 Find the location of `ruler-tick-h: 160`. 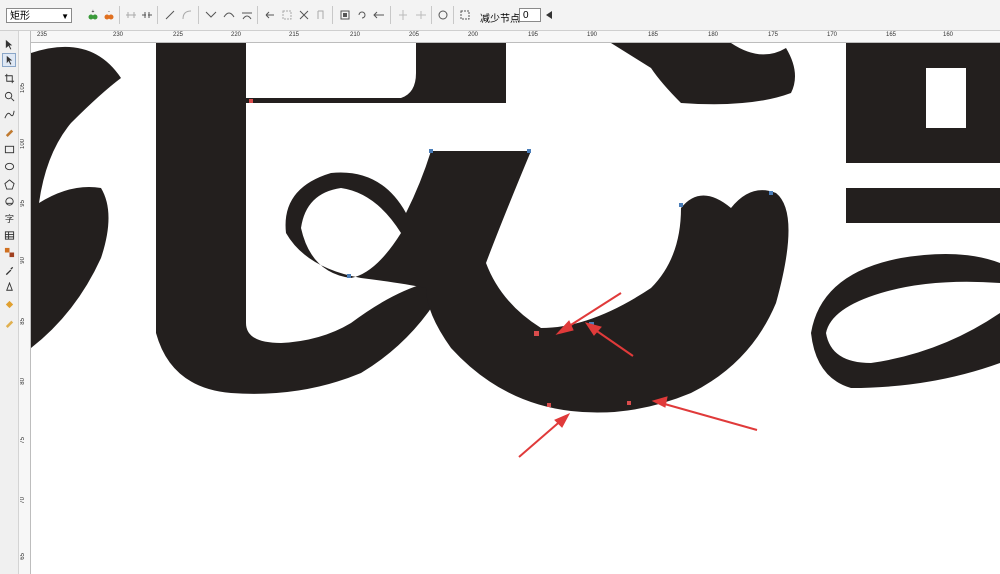

ruler-tick-h: 160 is located at coordinates (948, 35).